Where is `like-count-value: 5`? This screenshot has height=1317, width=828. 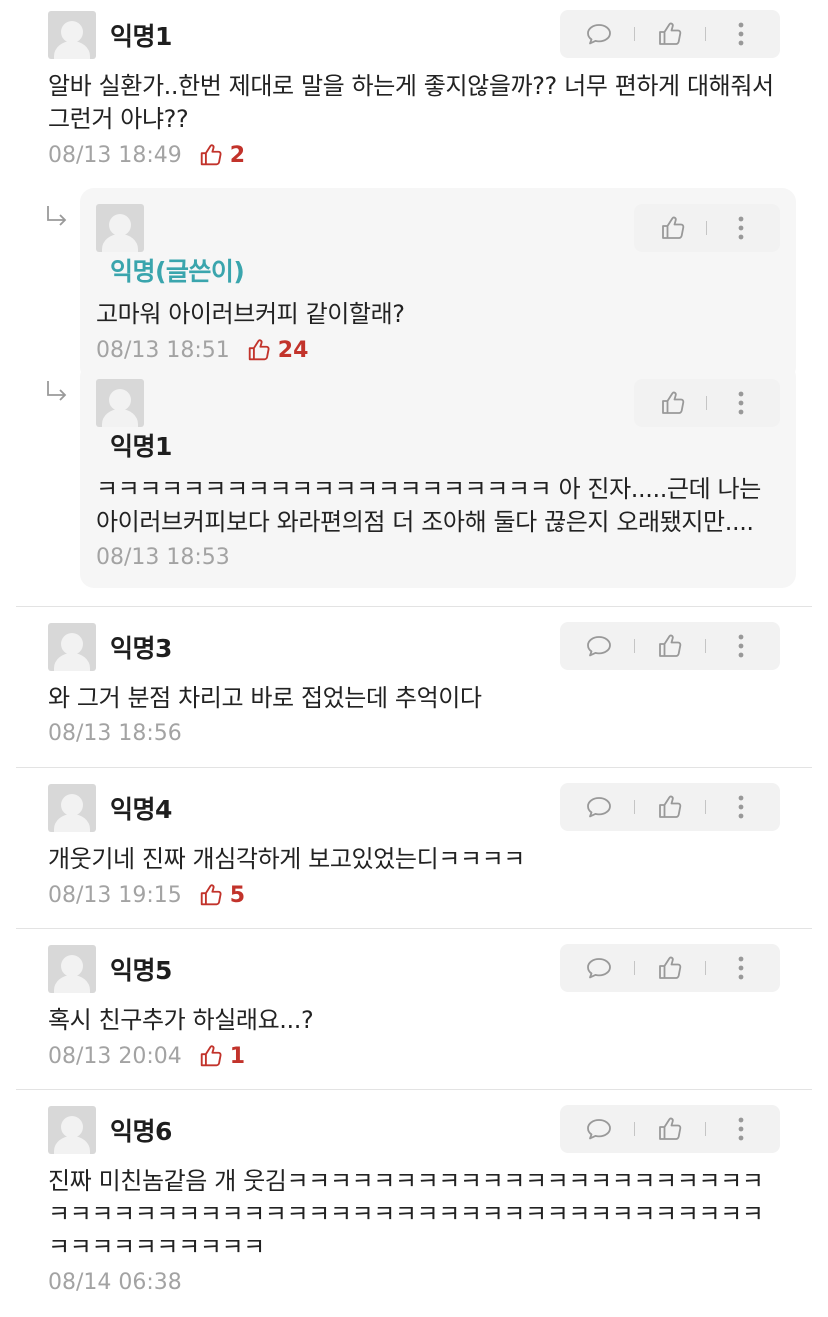
like-count-value: 5 is located at coordinates (237, 895).